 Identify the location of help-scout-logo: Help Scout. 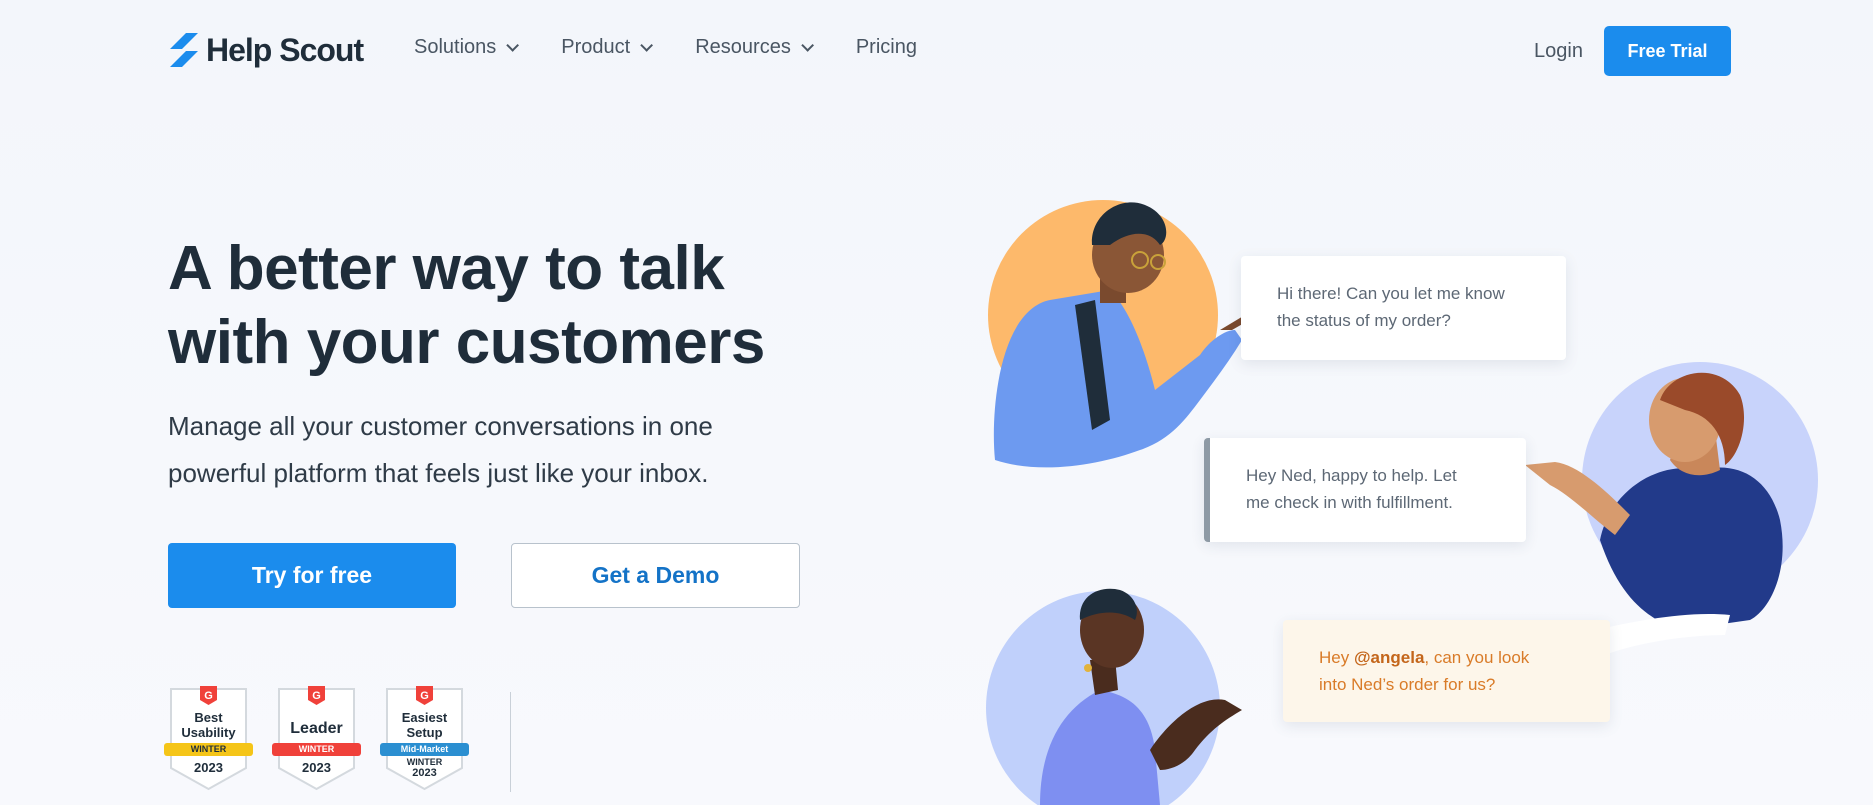
(266, 50).